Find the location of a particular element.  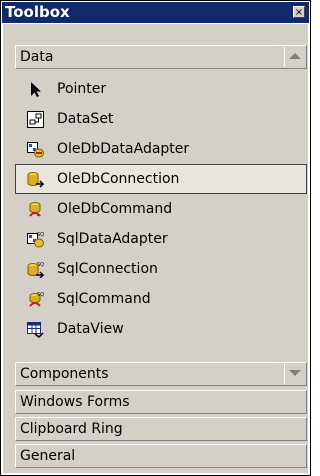

toolbox-item-label: SqlDataAdapter is located at coordinates (112, 239).